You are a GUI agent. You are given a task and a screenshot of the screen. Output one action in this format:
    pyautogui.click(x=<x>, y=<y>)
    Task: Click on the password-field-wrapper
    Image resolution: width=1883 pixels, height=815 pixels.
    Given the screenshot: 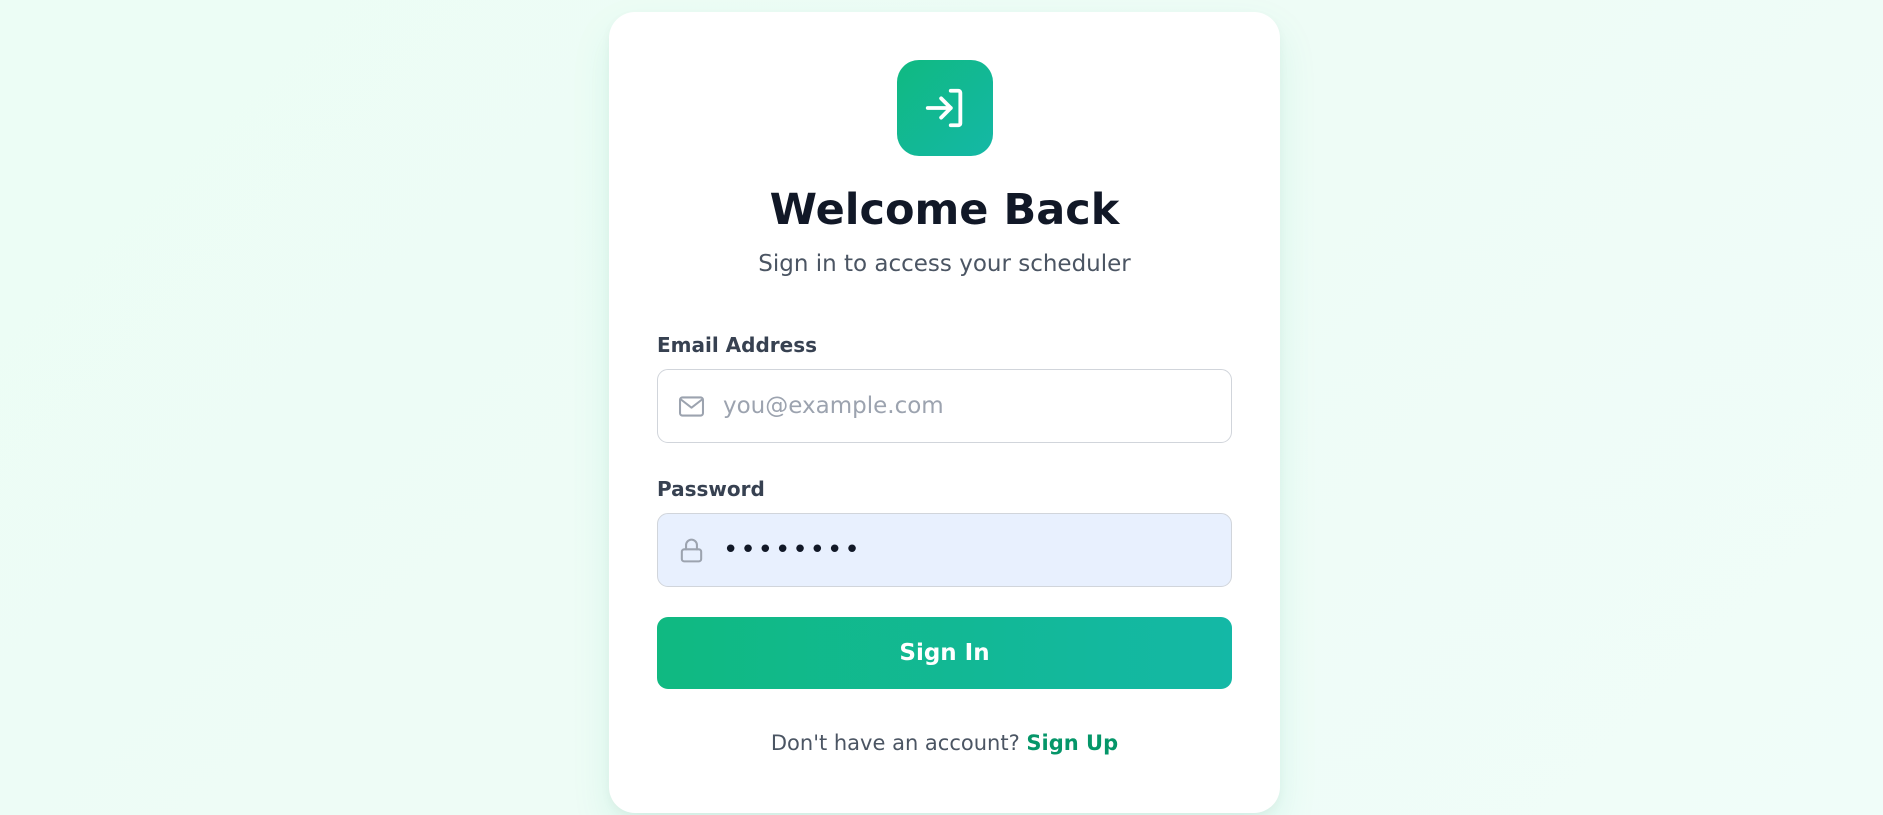 What is the action you would take?
    pyautogui.click(x=944, y=550)
    